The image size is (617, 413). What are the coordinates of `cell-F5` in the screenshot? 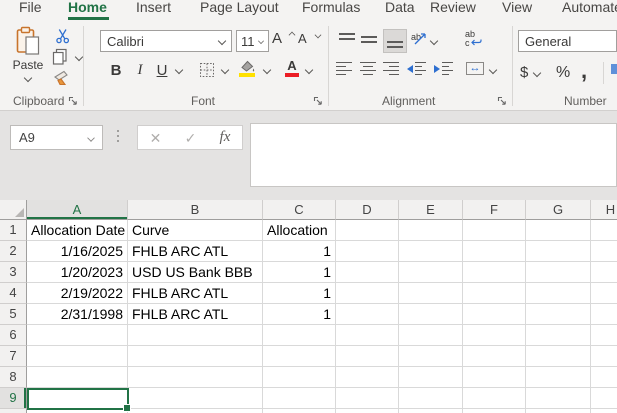 It's located at (494, 314).